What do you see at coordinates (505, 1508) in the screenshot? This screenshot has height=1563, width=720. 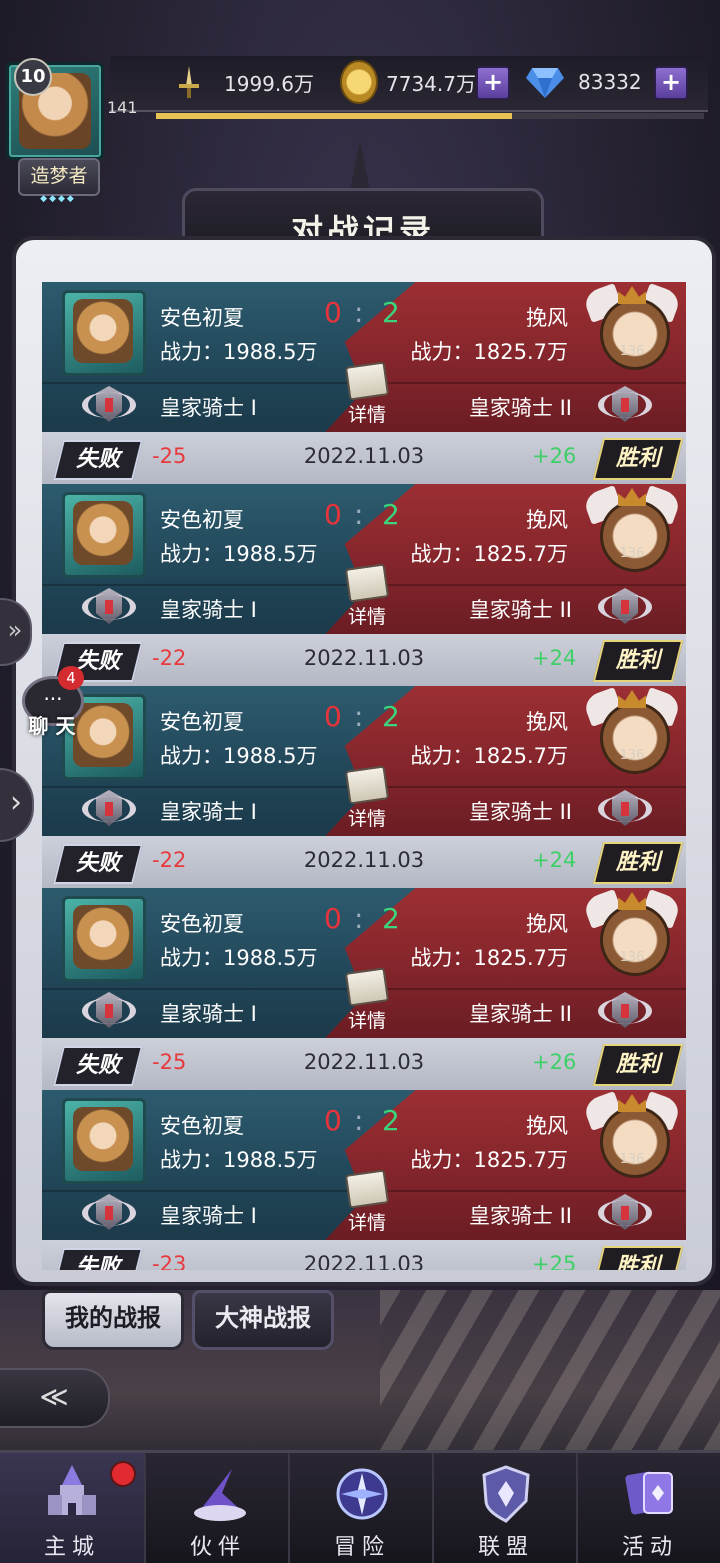 I see `nav-item-alliance: 联盟` at bounding box center [505, 1508].